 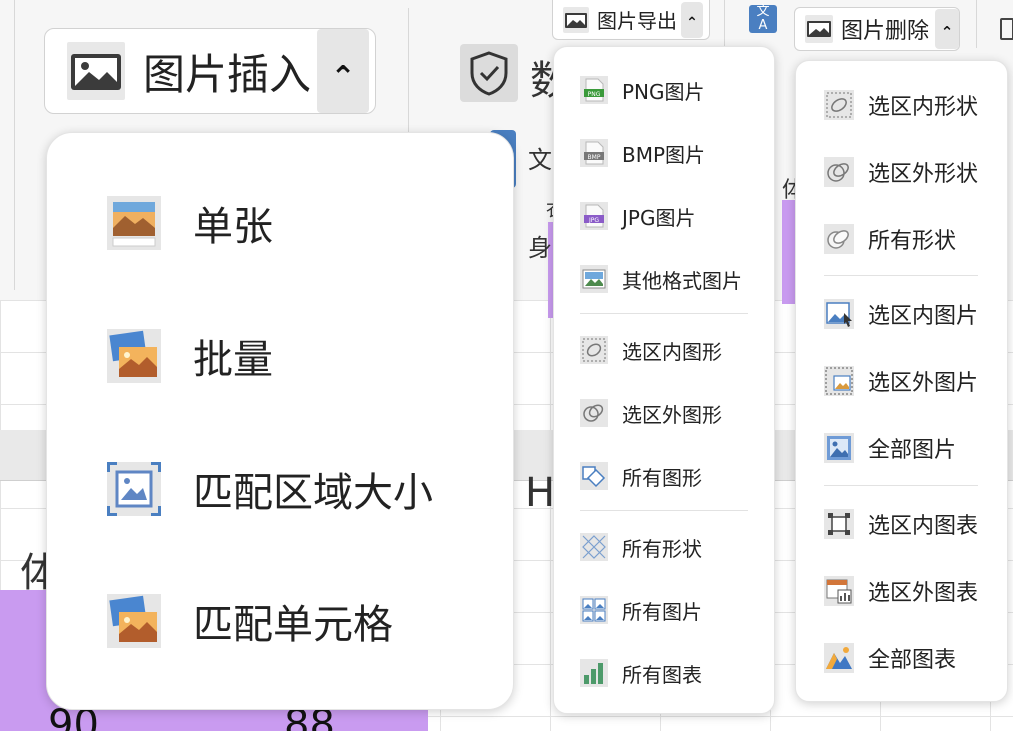 What do you see at coordinates (594, 157) in the screenshot?
I see `svg-text: BMP` at bounding box center [594, 157].